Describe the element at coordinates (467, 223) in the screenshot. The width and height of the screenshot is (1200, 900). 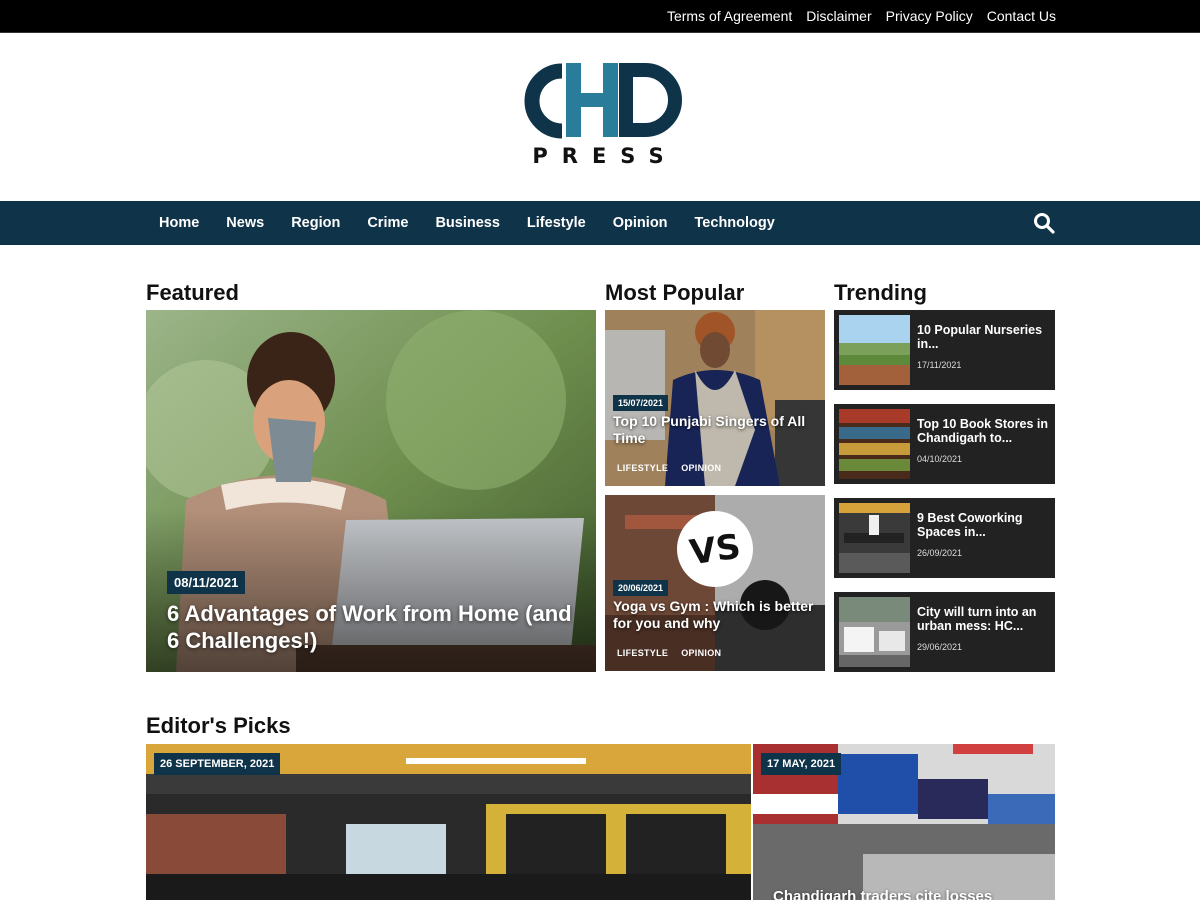
I see `nav-business: Business` at that location.